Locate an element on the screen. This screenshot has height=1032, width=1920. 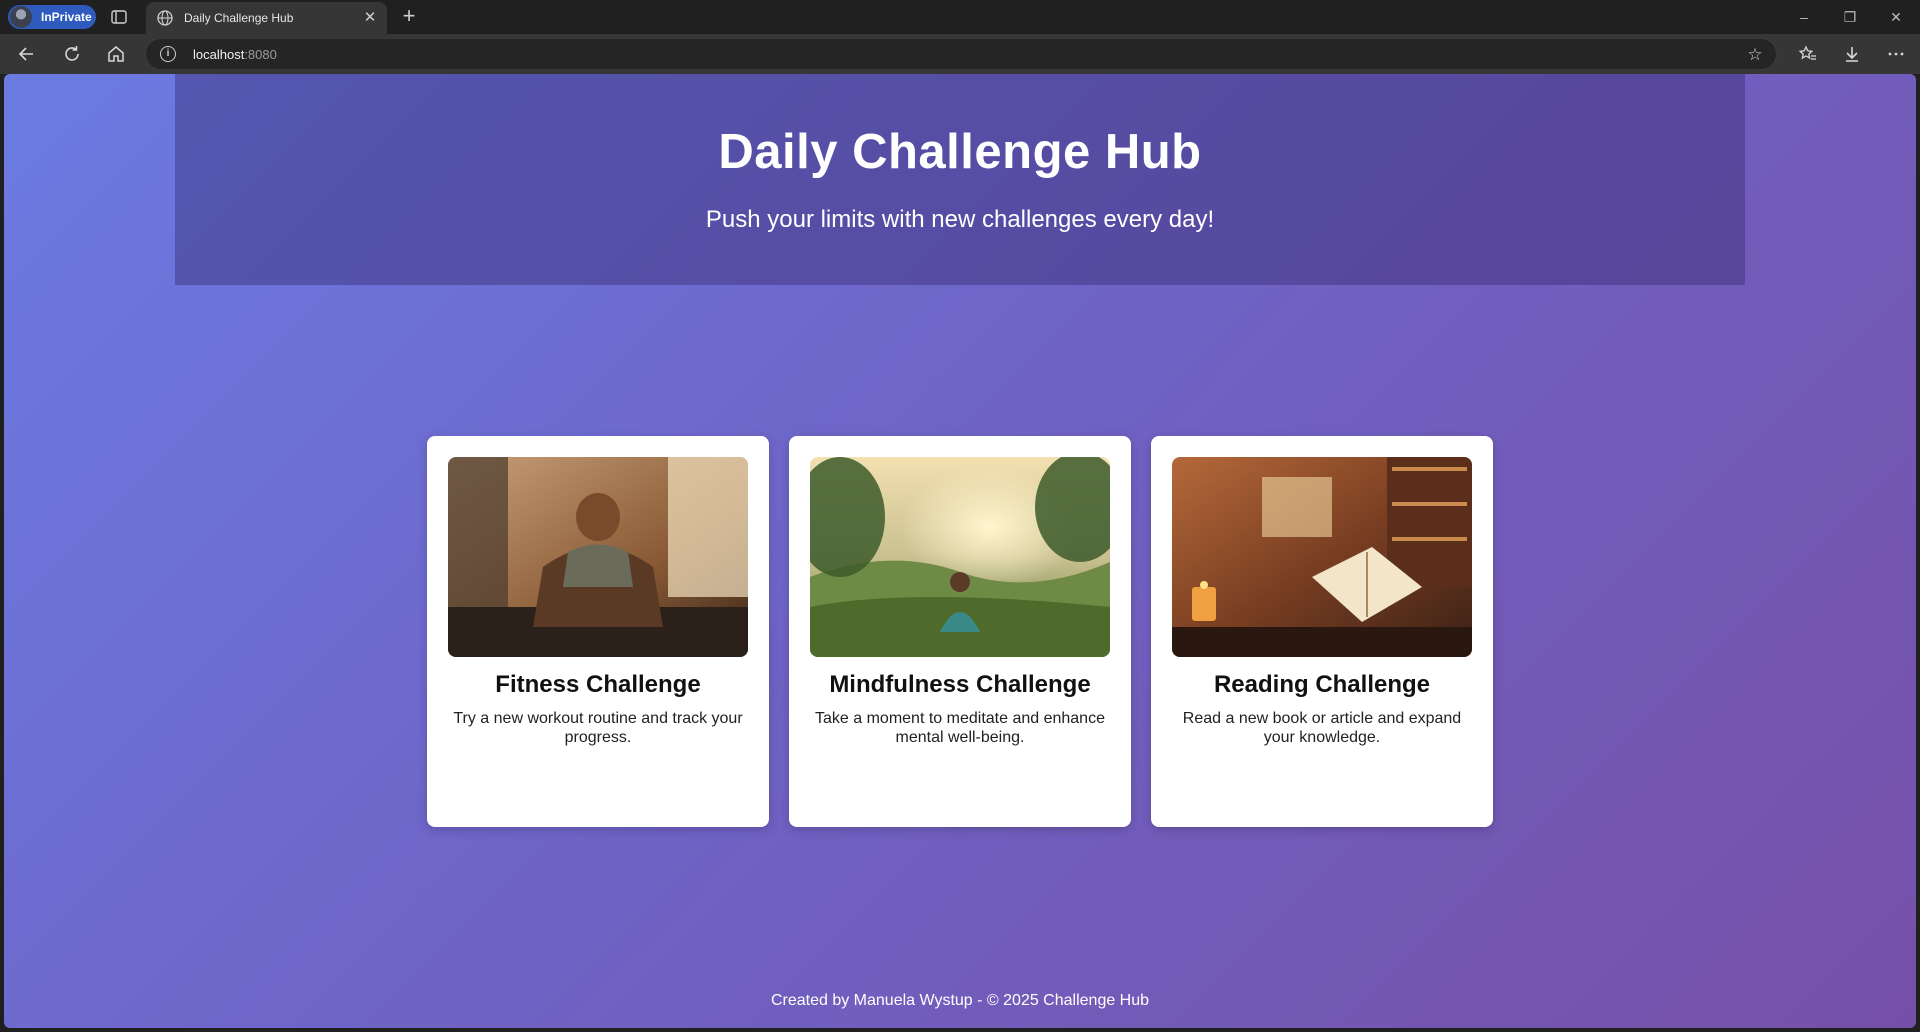
inprivate-badge: InPrivate is located at coordinates (52, 17).